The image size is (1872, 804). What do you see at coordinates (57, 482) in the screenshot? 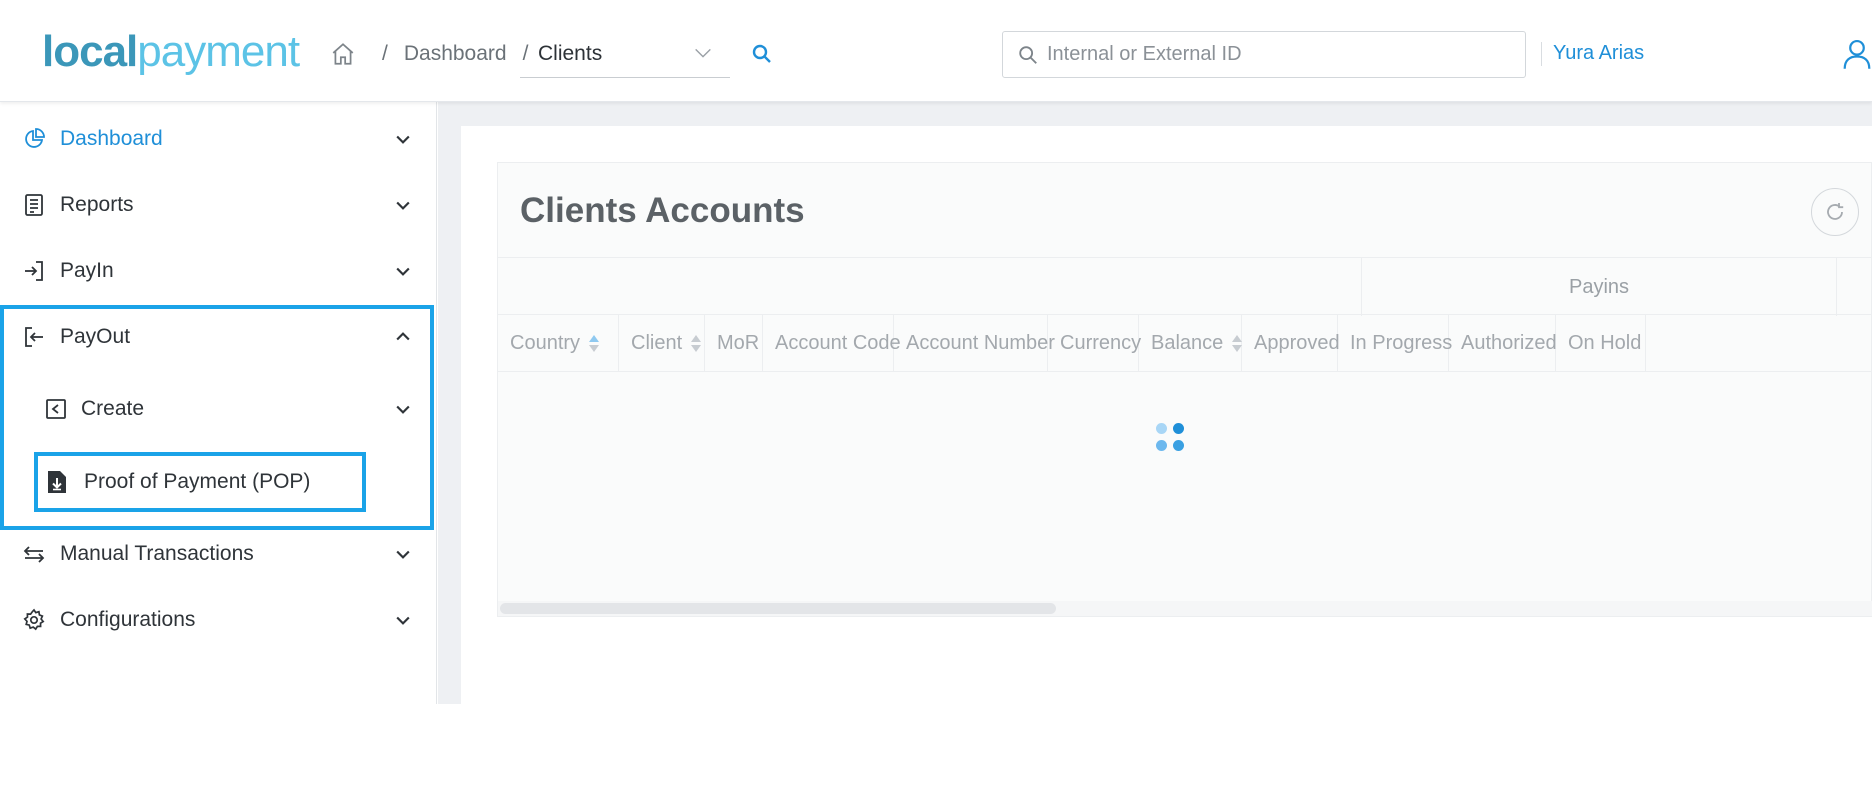
I see `file-download-icon` at bounding box center [57, 482].